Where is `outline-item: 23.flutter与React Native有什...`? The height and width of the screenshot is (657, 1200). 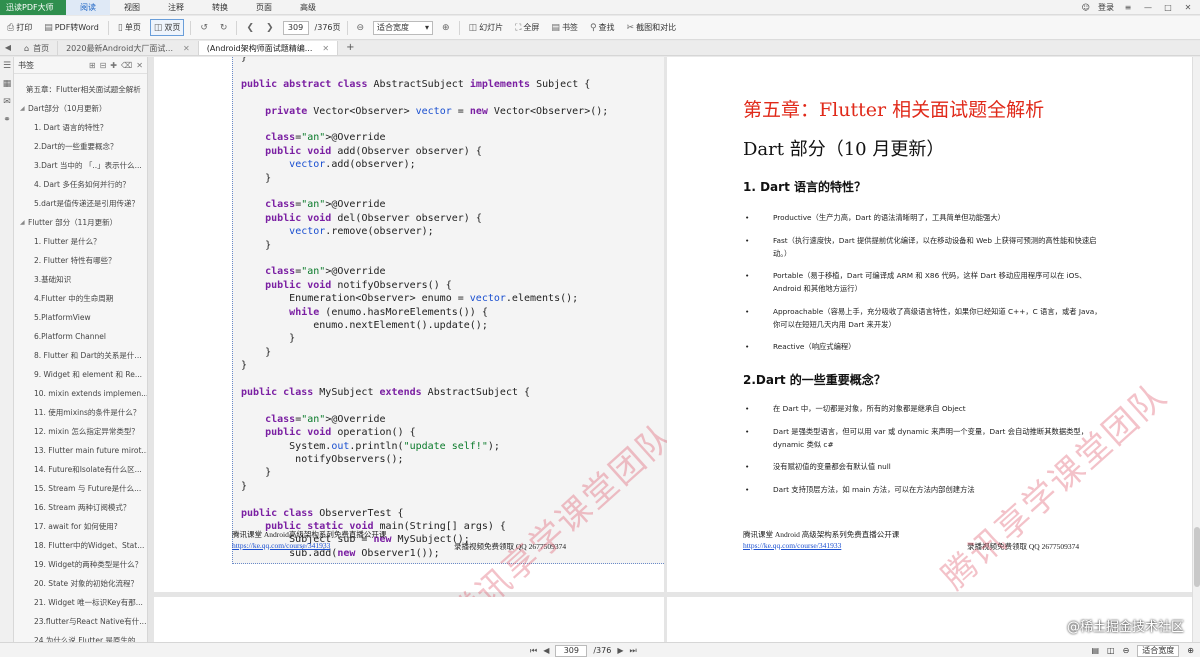 outline-item: 23.flutter与React Native有什... is located at coordinates (80, 621).